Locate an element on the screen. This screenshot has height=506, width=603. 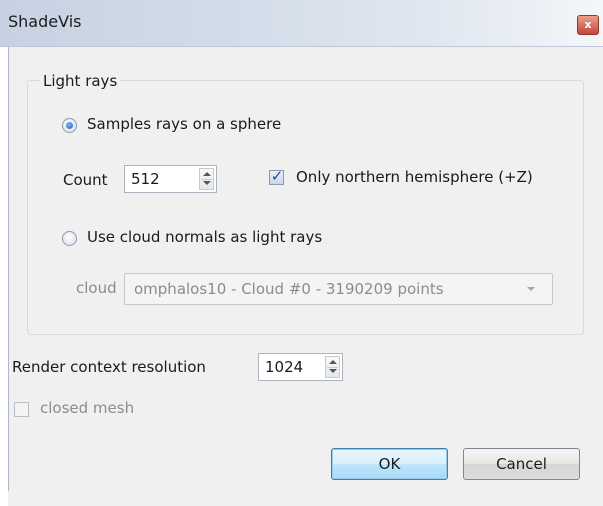
close-icon: x is located at coordinates (588, 25).